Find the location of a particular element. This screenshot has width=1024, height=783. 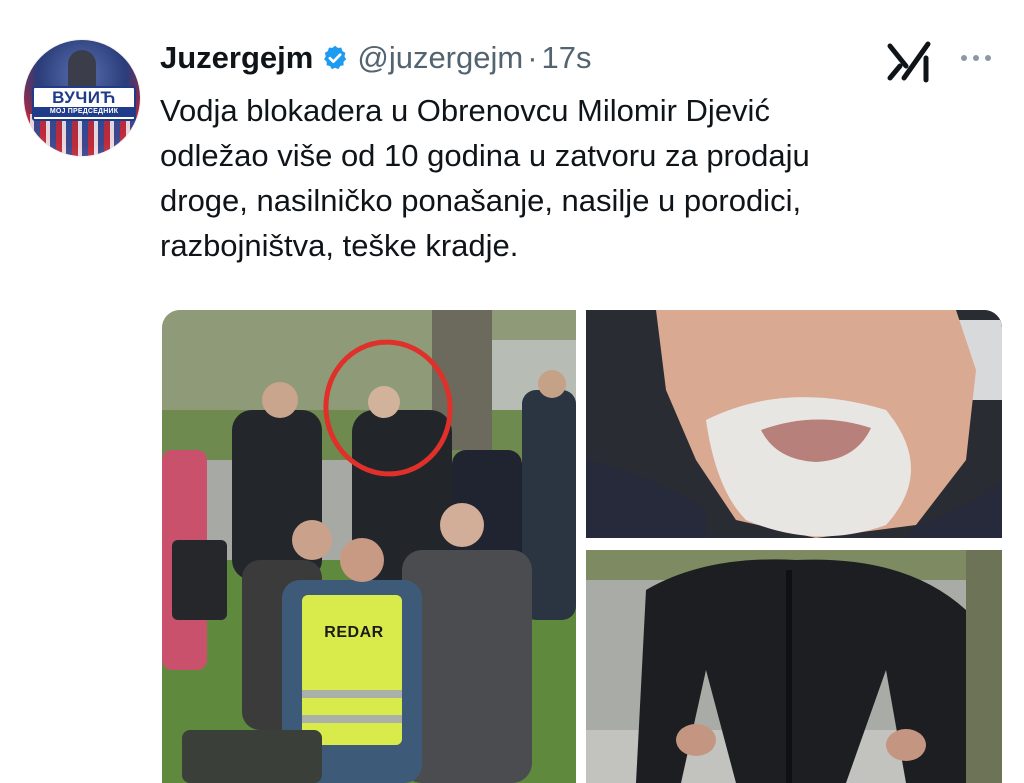

tweet-header: Juzergejm @juzergejm · 17s is located at coordinates (376, 58).